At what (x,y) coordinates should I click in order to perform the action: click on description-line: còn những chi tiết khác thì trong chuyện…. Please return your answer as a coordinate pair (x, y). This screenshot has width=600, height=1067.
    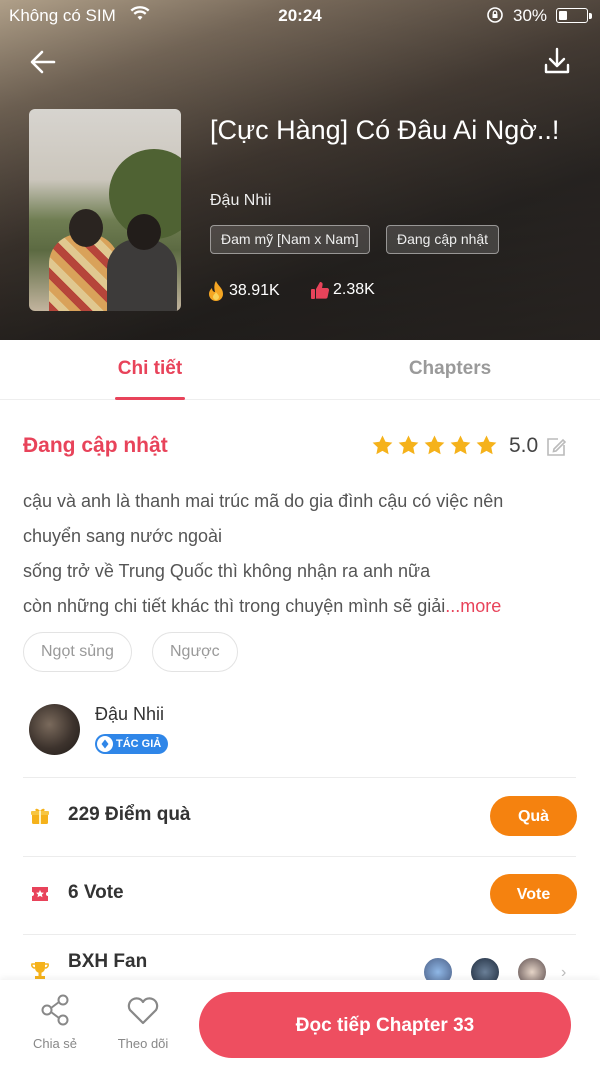
    Looking at the image, I should click on (303, 606).